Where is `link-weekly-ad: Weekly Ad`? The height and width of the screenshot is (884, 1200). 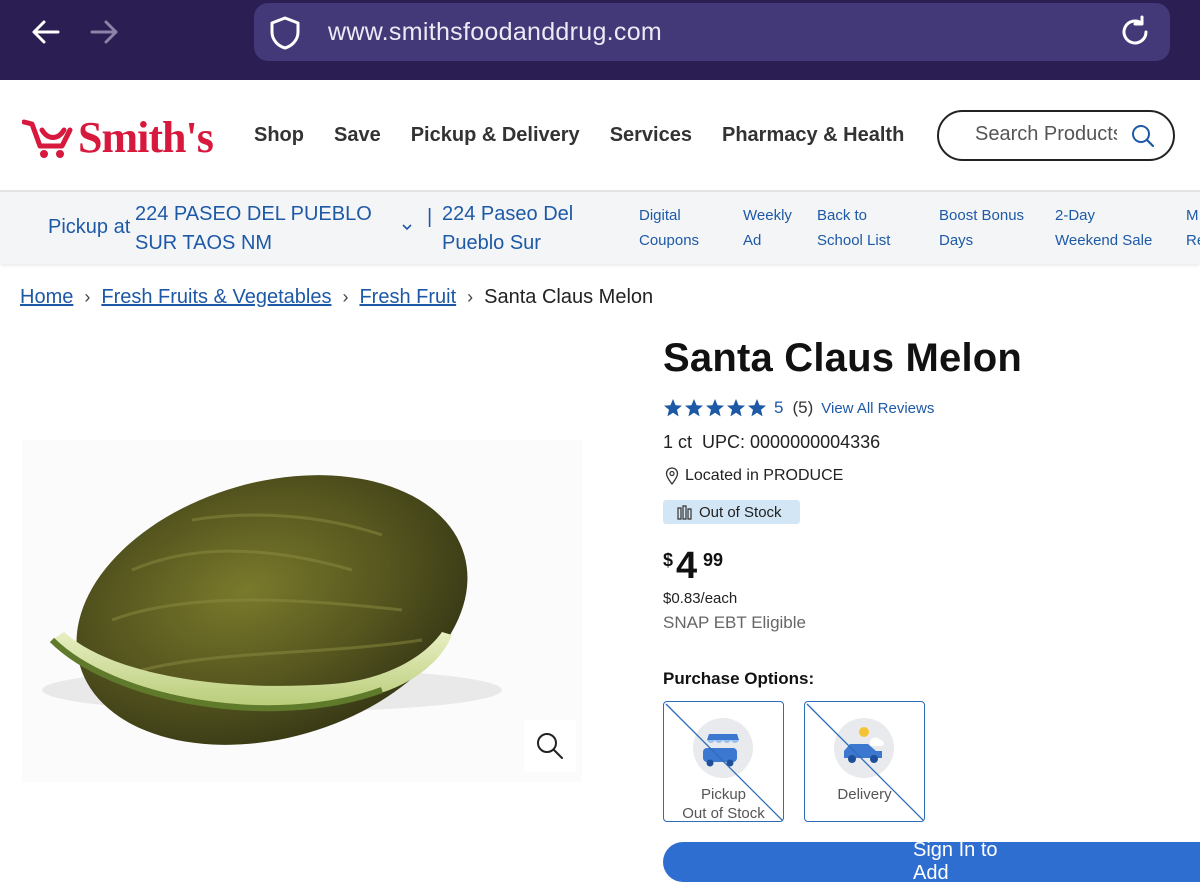
link-weekly-ad: Weekly Ad is located at coordinates (767, 228).